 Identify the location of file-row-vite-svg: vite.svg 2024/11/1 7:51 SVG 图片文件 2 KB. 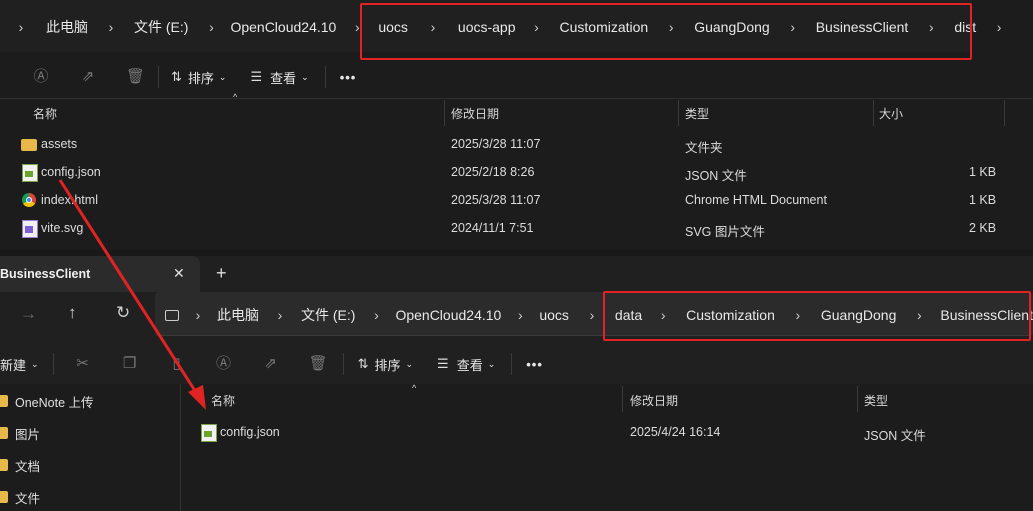
(516, 228).